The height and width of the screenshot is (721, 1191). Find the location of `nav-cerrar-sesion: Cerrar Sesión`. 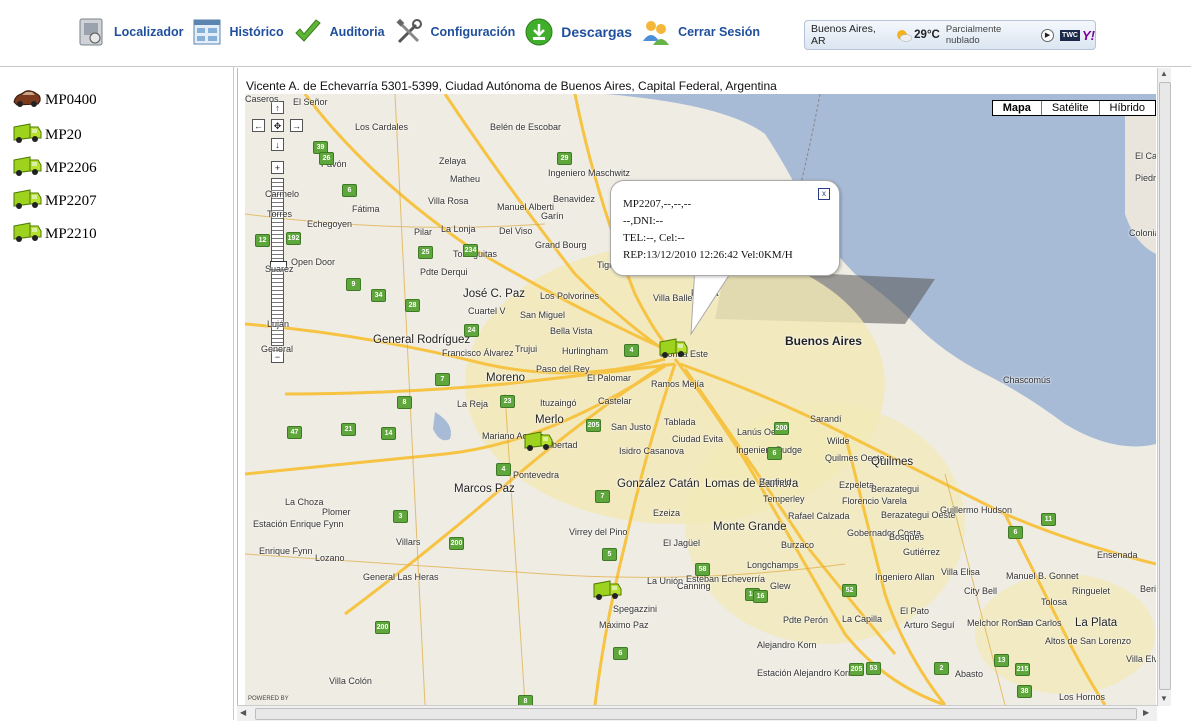

nav-cerrar-sesion: Cerrar Sesión is located at coordinates (700, 32).